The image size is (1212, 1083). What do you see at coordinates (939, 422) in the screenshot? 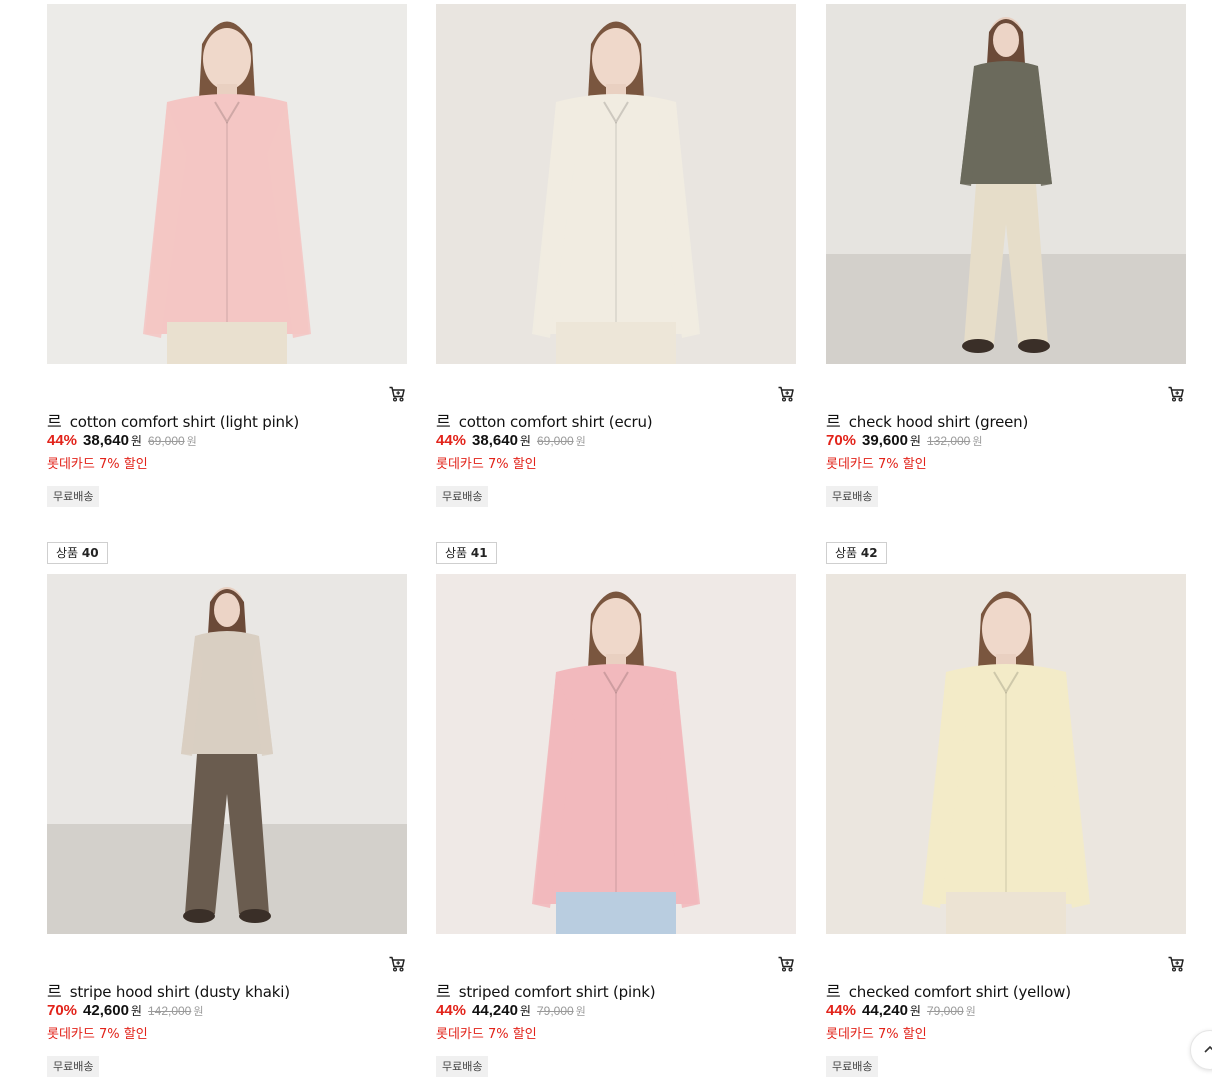
I see `product-name: check hood shirt (green)` at bounding box center [939, 422].